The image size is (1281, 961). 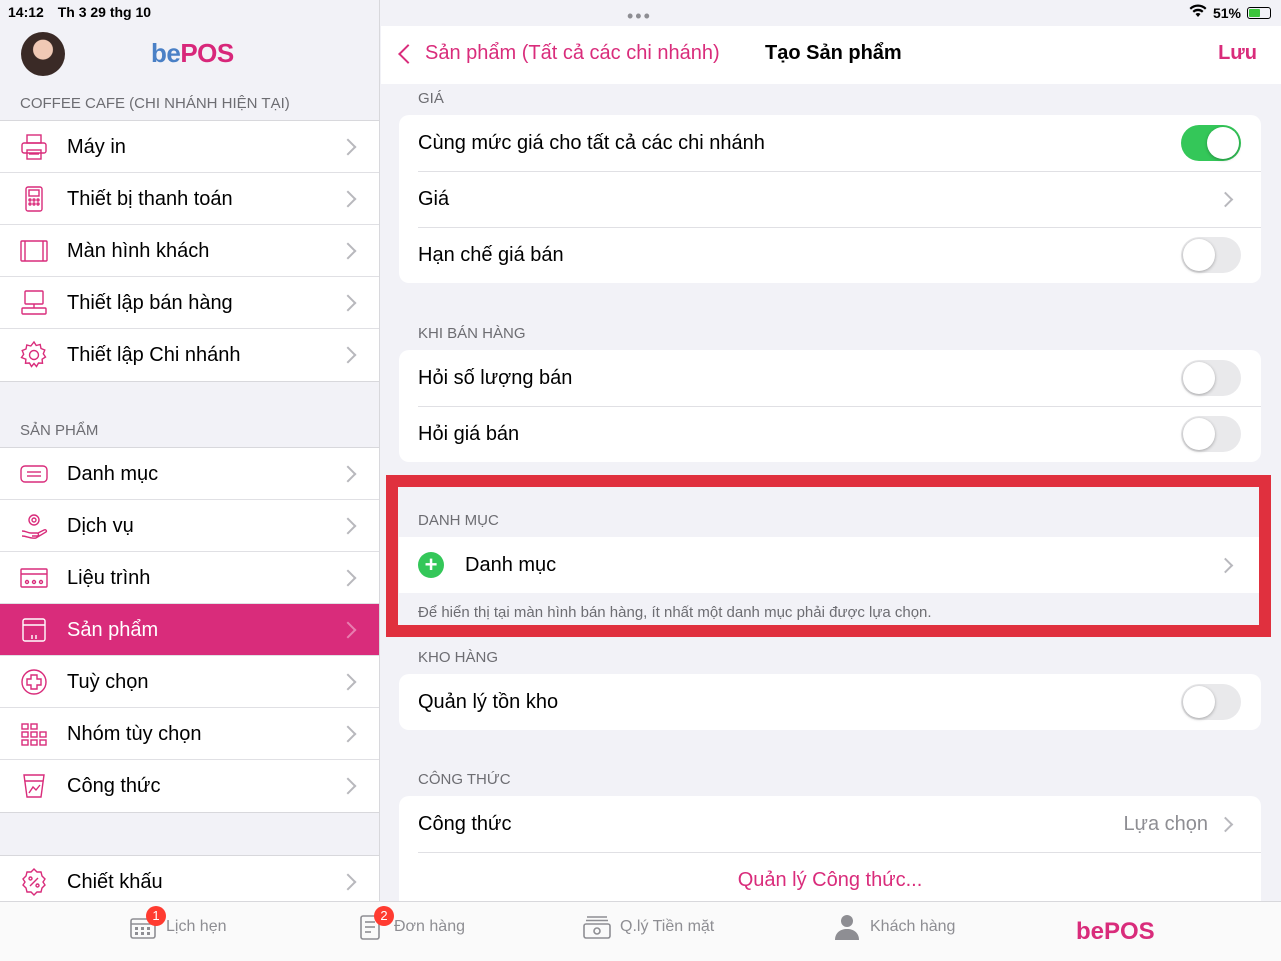 What do you see at coordinates (34, 526) in the screenshot?
I see `service-icon` at bounding box center [34, 526].